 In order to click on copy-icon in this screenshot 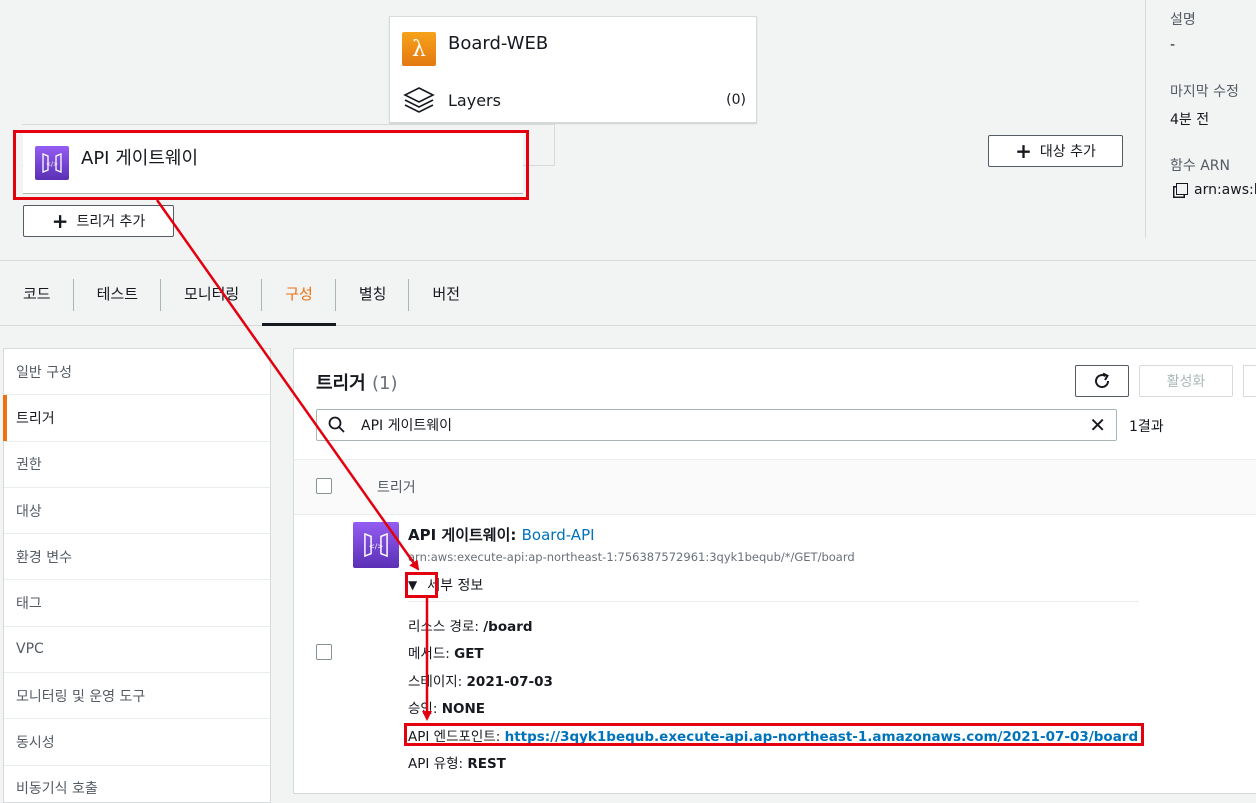, I will do `click(1182, 189)`.